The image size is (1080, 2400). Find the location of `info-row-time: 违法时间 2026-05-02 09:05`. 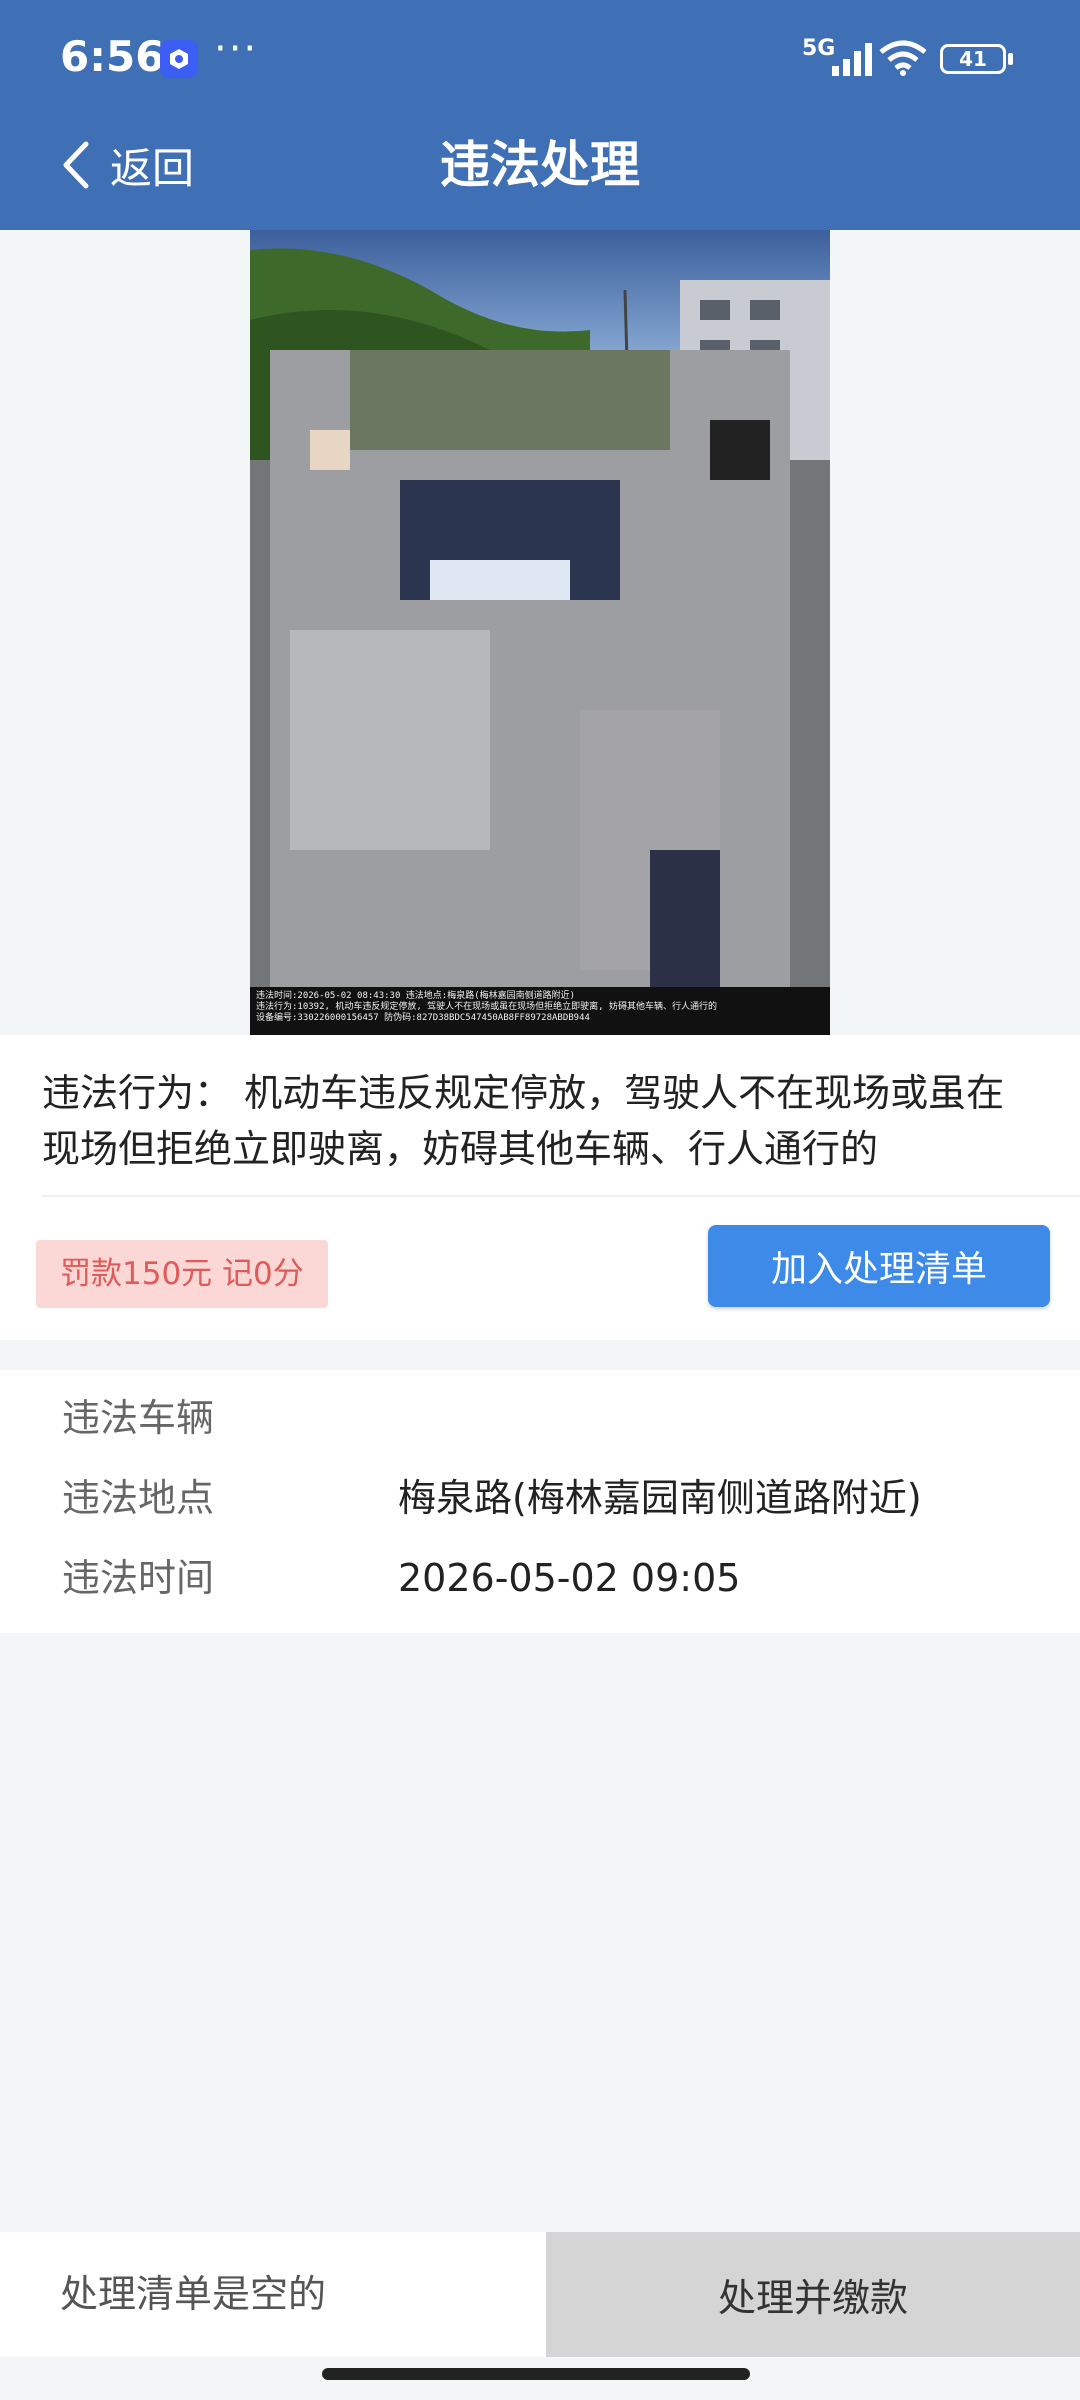

info-row-time: 违法时间 2026-05-02 09:05 is located at coordinates (540, 1578).